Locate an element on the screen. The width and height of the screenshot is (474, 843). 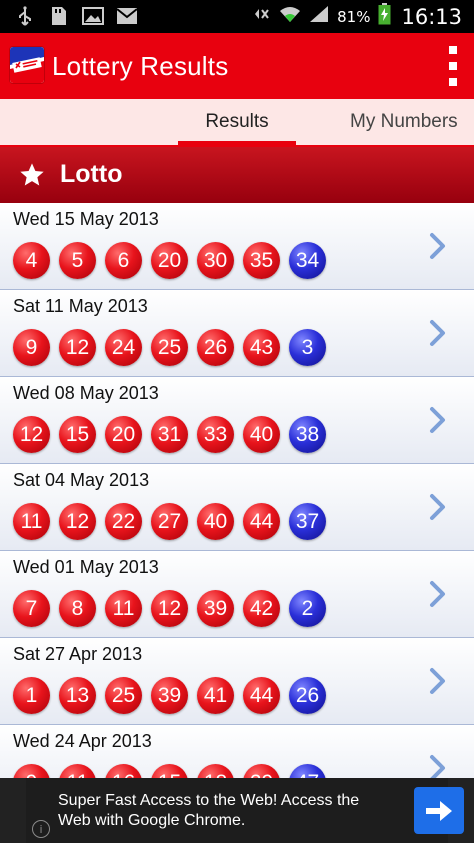
lotto-ball: 18 is located at coordinates (215, 771).